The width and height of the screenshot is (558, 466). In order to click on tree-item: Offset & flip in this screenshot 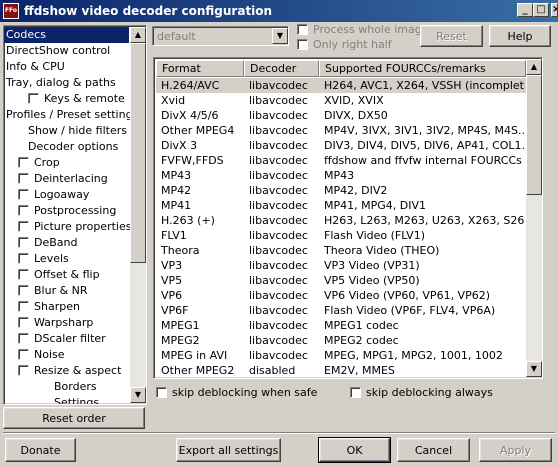, I will do `click(67, 275)`.